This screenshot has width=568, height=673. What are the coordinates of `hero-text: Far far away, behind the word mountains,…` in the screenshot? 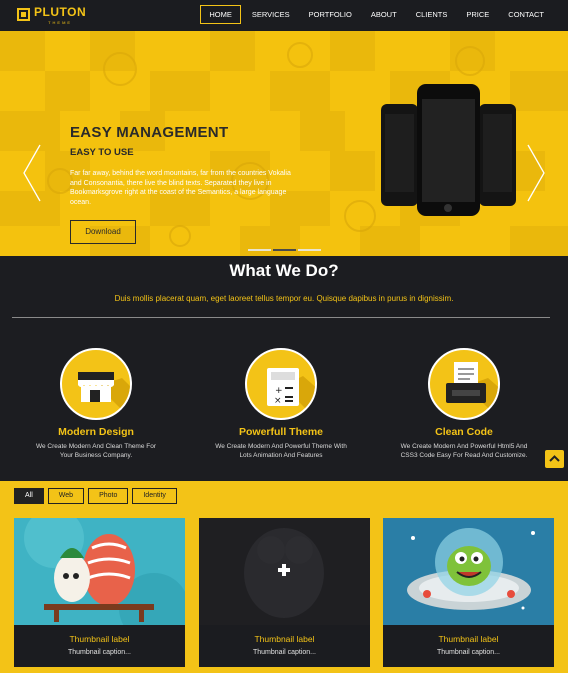 It's located at (180, 188).